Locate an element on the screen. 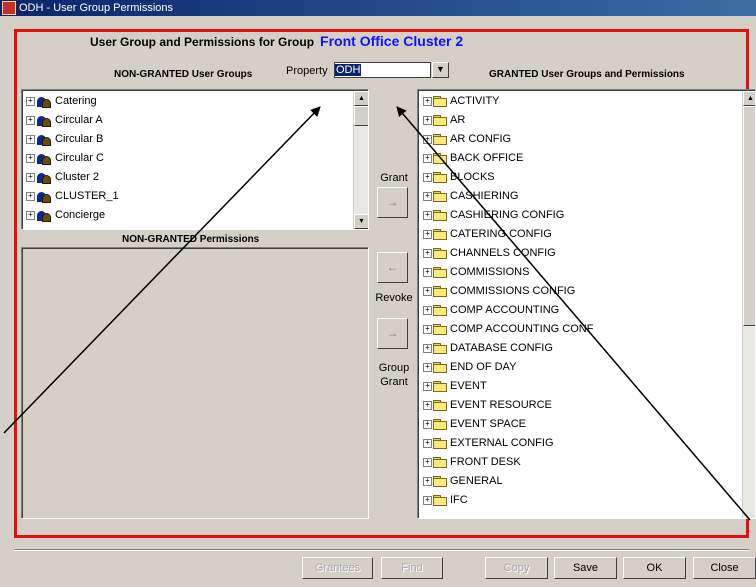  granted-tree-item: + BLOCKS is located at coordinates (459, 177).